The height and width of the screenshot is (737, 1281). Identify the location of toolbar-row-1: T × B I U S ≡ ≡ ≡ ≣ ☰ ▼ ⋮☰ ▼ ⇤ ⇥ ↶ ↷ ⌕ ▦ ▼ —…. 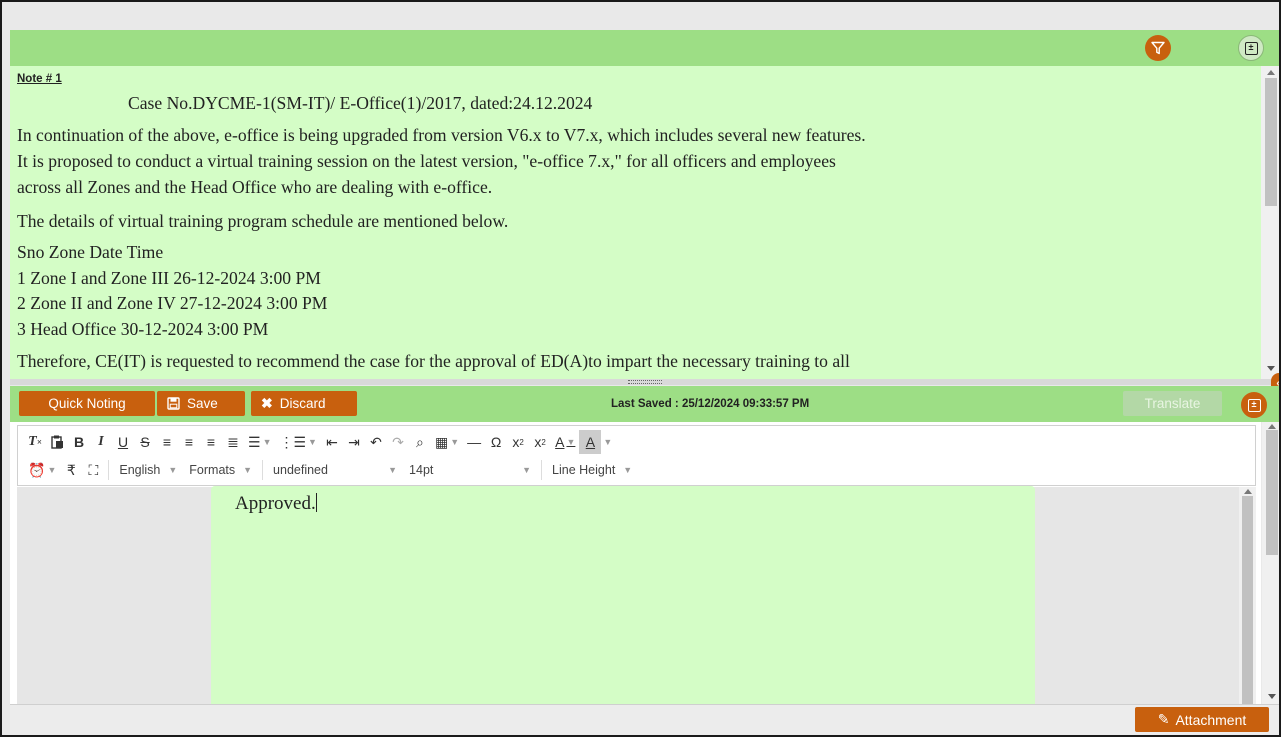
(318, 442).